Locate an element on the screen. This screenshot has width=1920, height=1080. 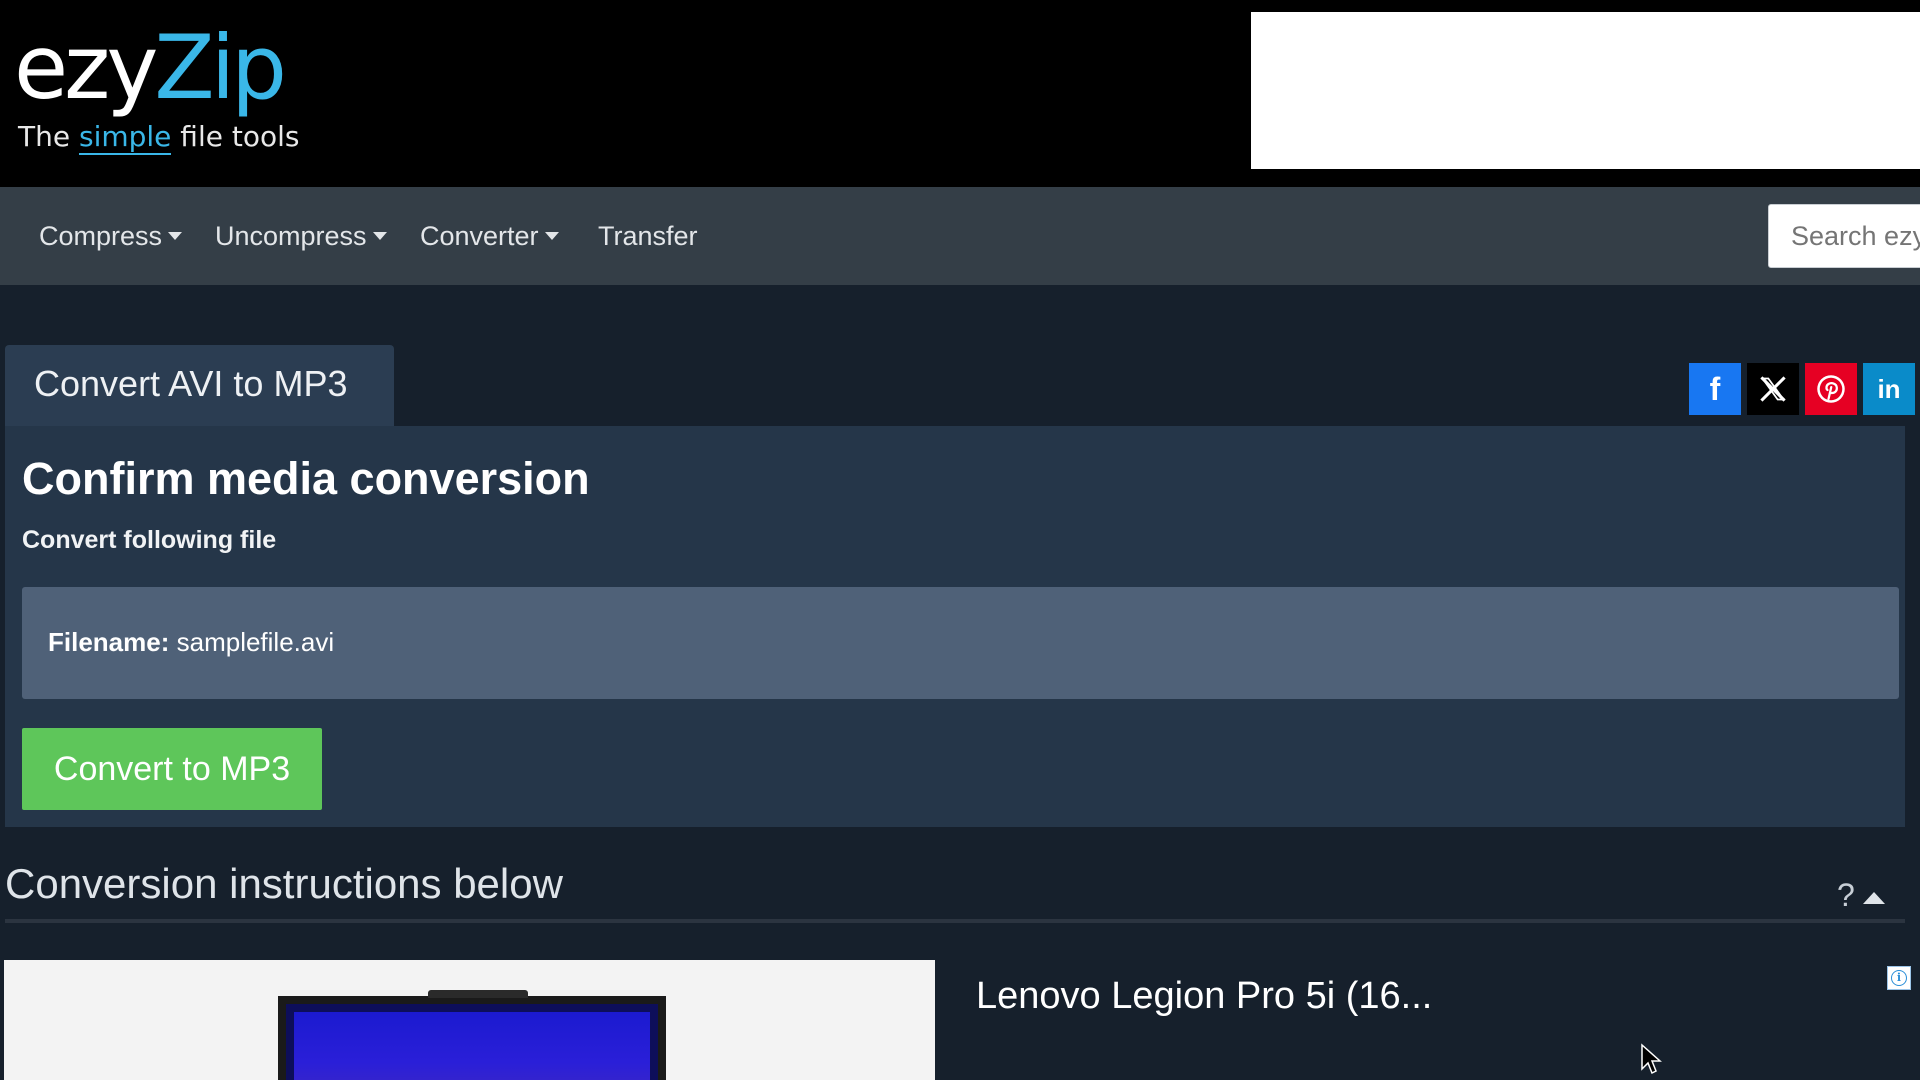
nav-compress-label: Compress is located at coordinates (101, 236).